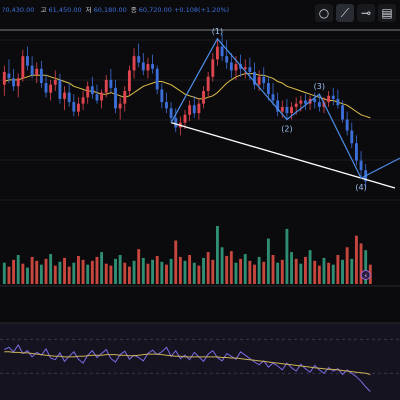  What do you see at coordinates (345, 13) in the screenshot?
I see `trendline-tool-icon: ⟋` at bounding box center [345, 13].